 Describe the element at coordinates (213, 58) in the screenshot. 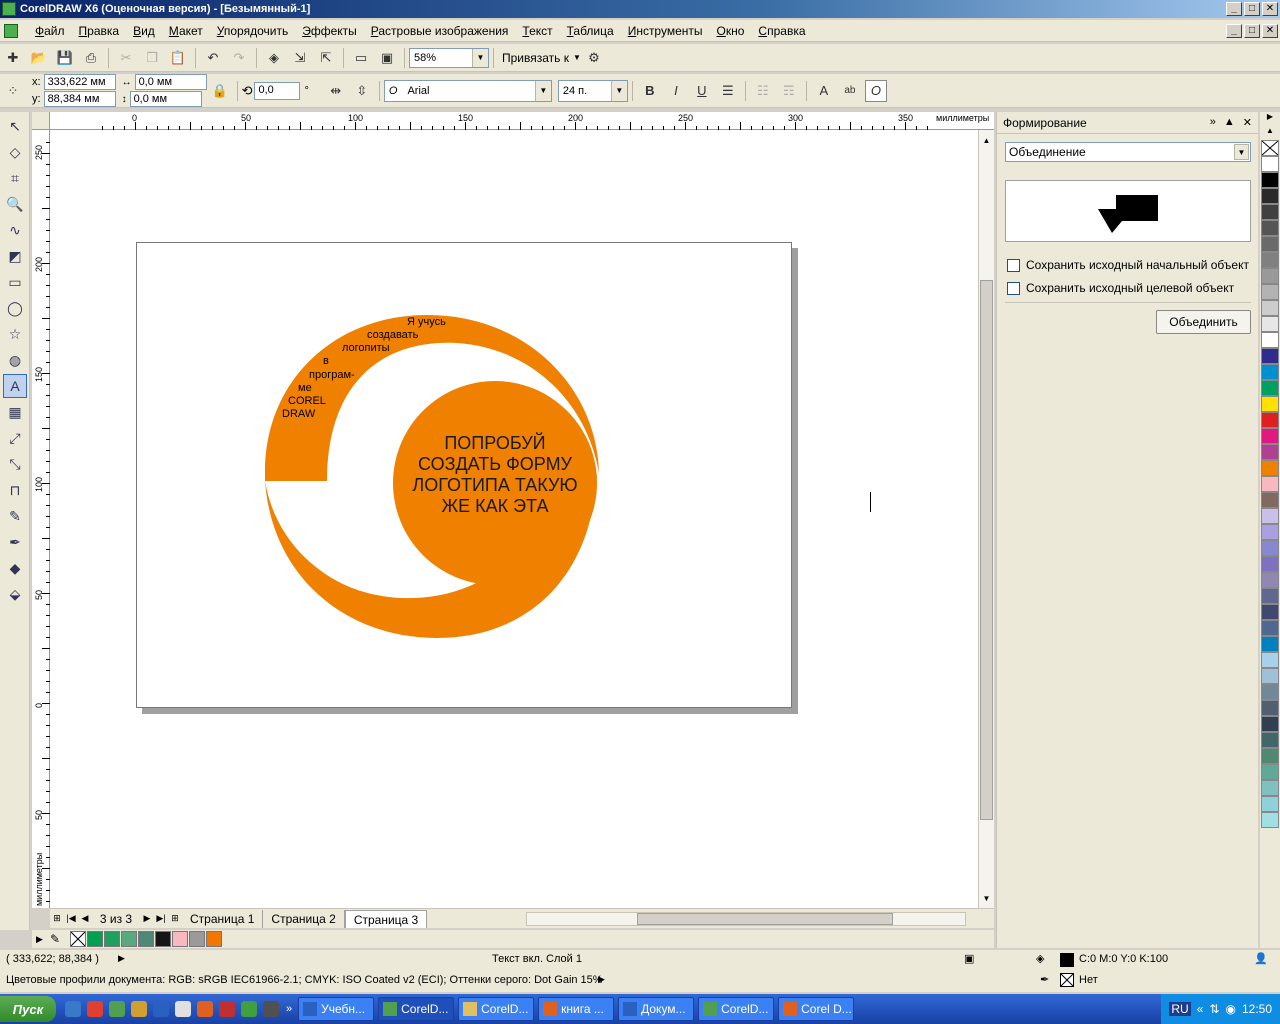

I see `undo-icon: ↶` at that location.